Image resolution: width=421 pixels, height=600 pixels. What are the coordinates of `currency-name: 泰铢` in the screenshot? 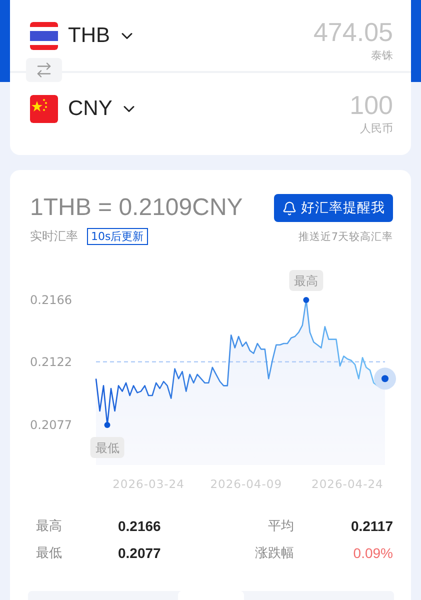 It's located at (382, 55).